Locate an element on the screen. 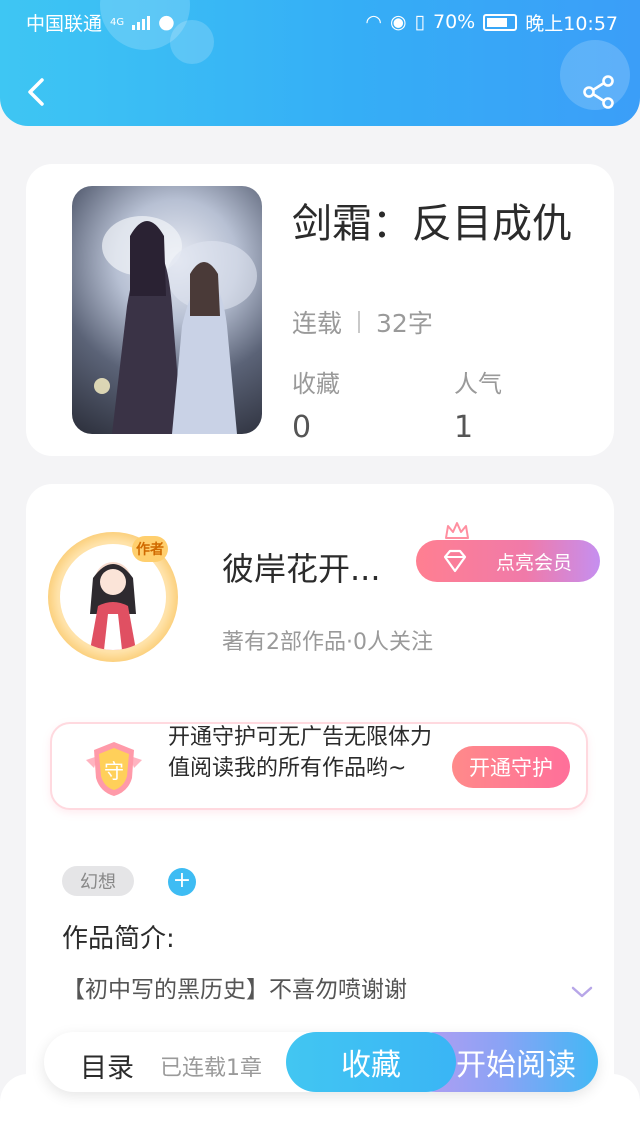 The width and height of the screenshot is (640, 1138). favorites-value: 0 is located at coordinates (302, 427).